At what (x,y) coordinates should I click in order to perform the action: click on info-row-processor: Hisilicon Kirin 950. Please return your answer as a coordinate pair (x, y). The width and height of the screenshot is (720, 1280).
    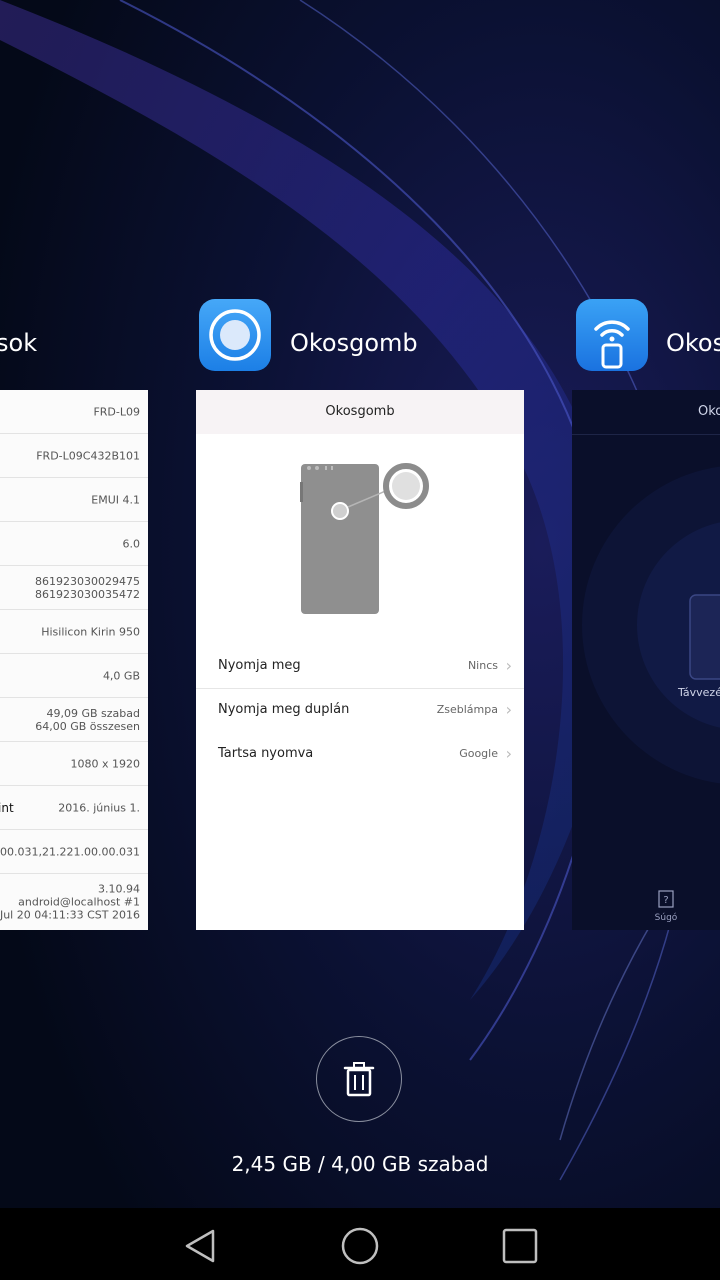
    Looking at the image, I should click on (74, 632).